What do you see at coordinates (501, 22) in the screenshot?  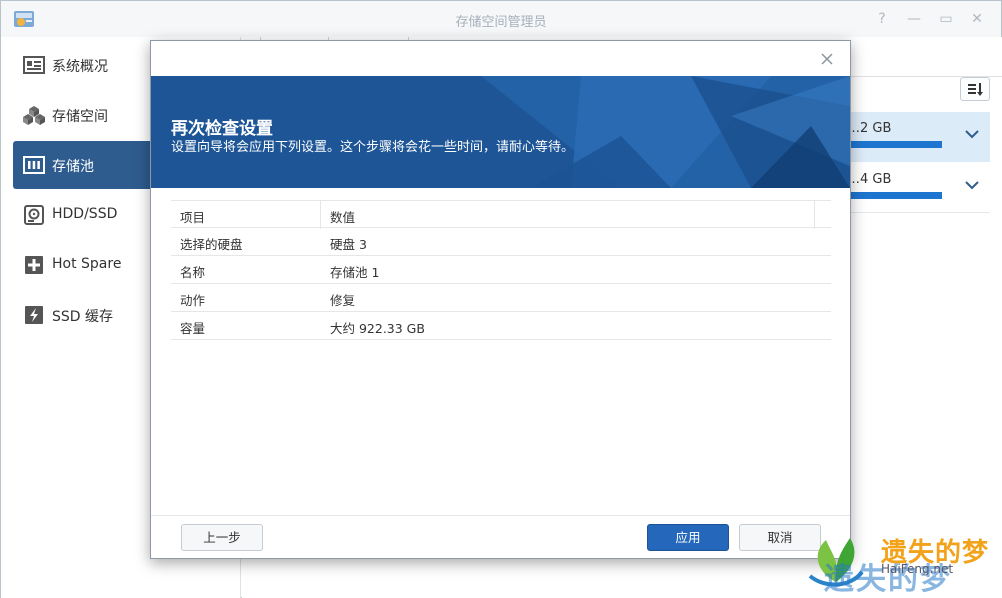 I see `window-title: 存储空间管理员` at bounding box center [501, 22].